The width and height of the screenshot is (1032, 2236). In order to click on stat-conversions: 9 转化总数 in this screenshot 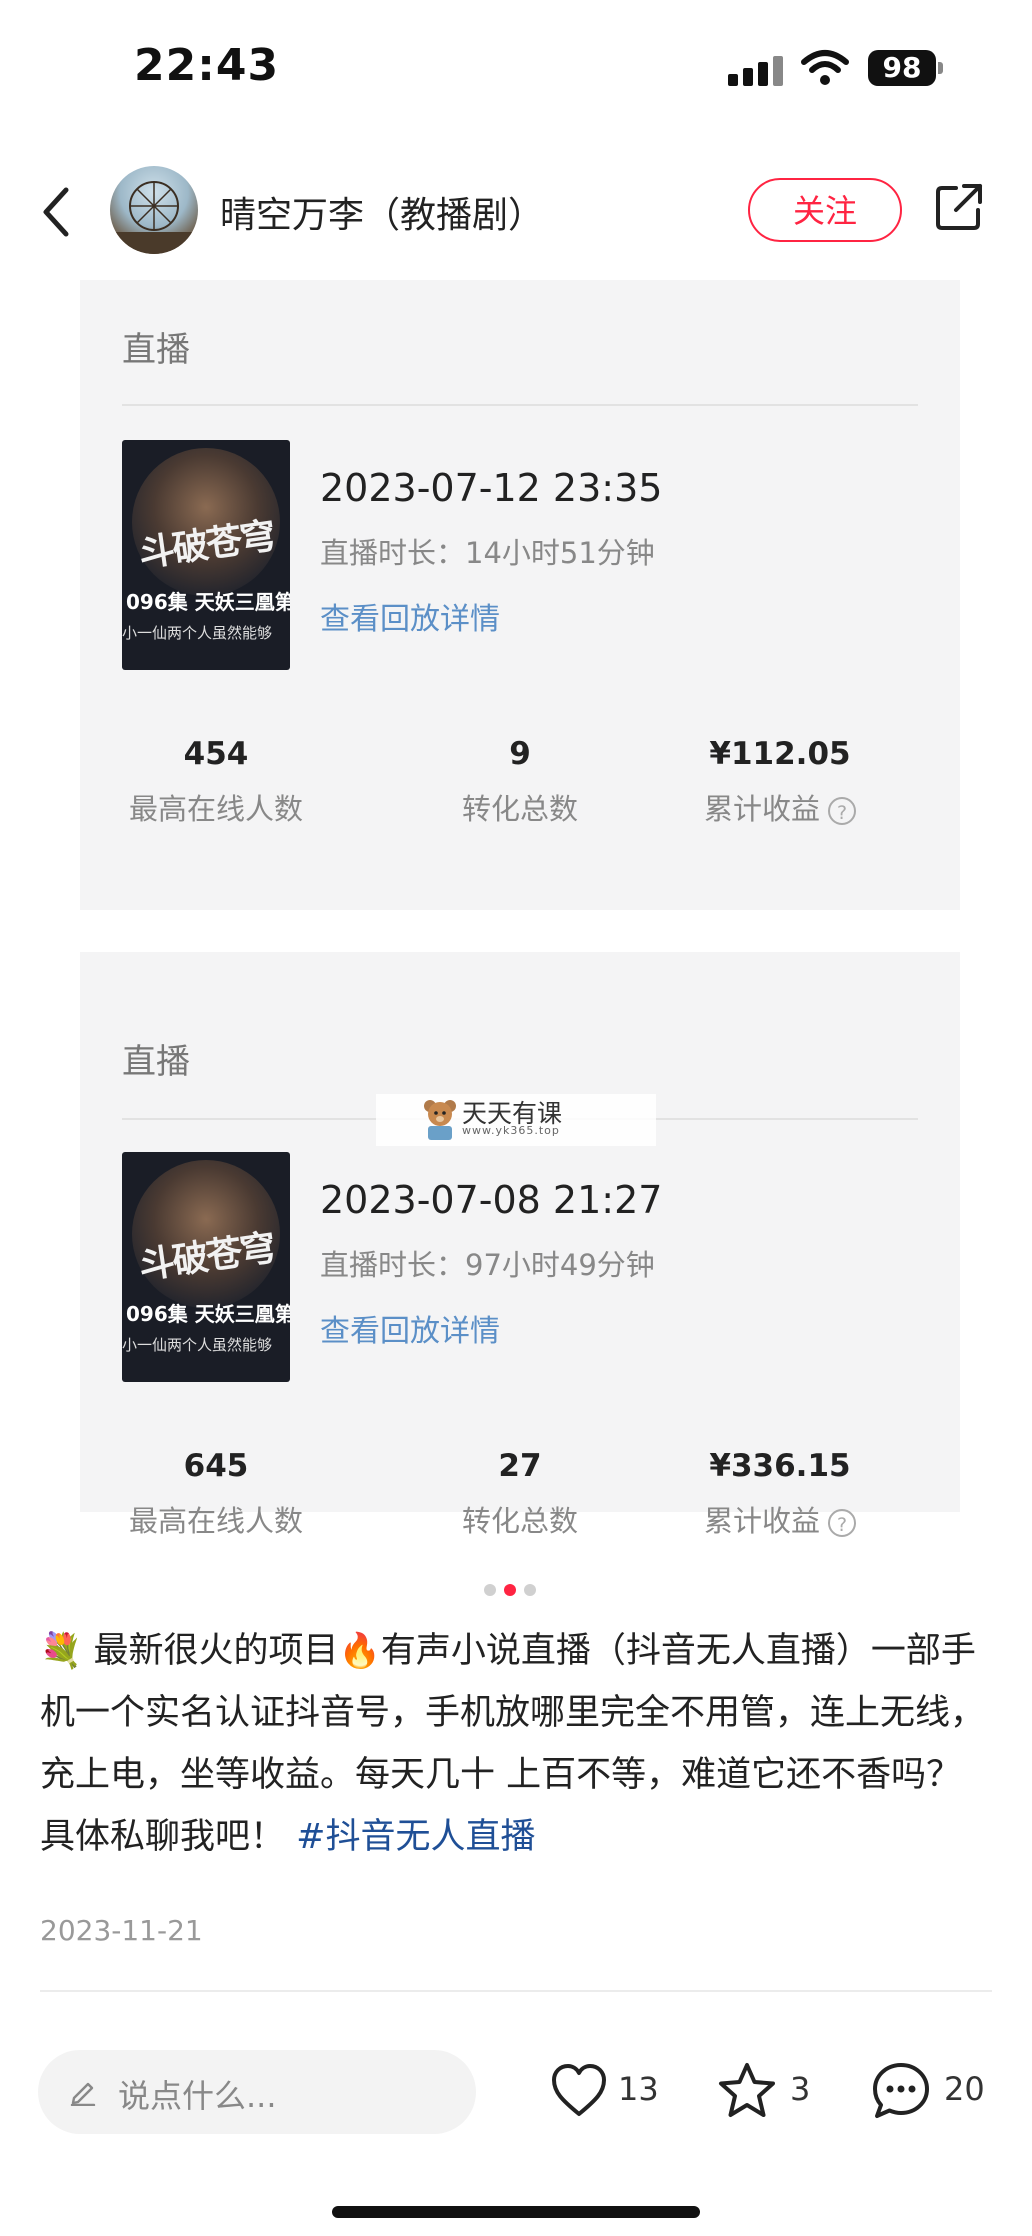, I will do `click(520, 782)`.